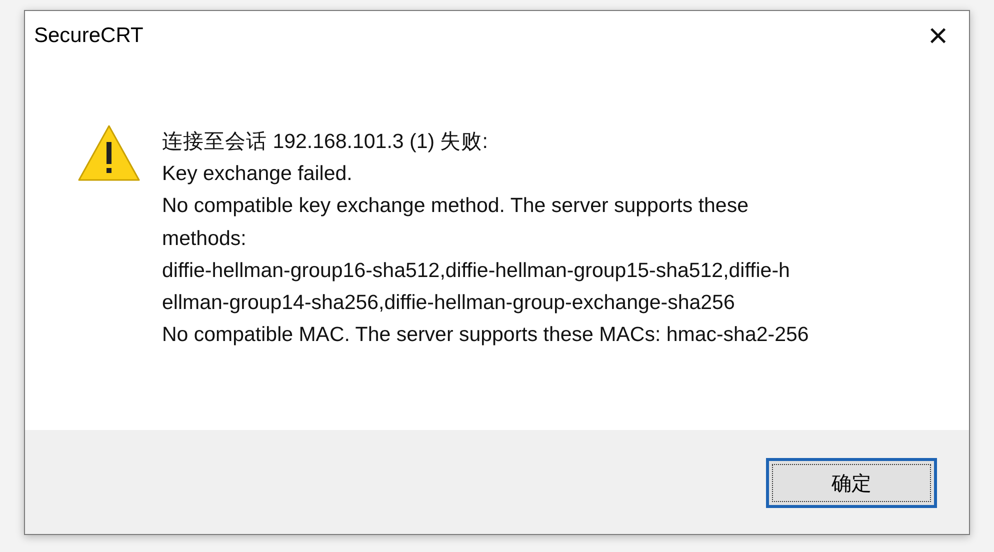 The height and width of the screenshot is (552, 994). What do you see at coordinates (258, 174) in the screenshot?
I see `message-line: Key exchange failed.` at bounding box center [258, 174].